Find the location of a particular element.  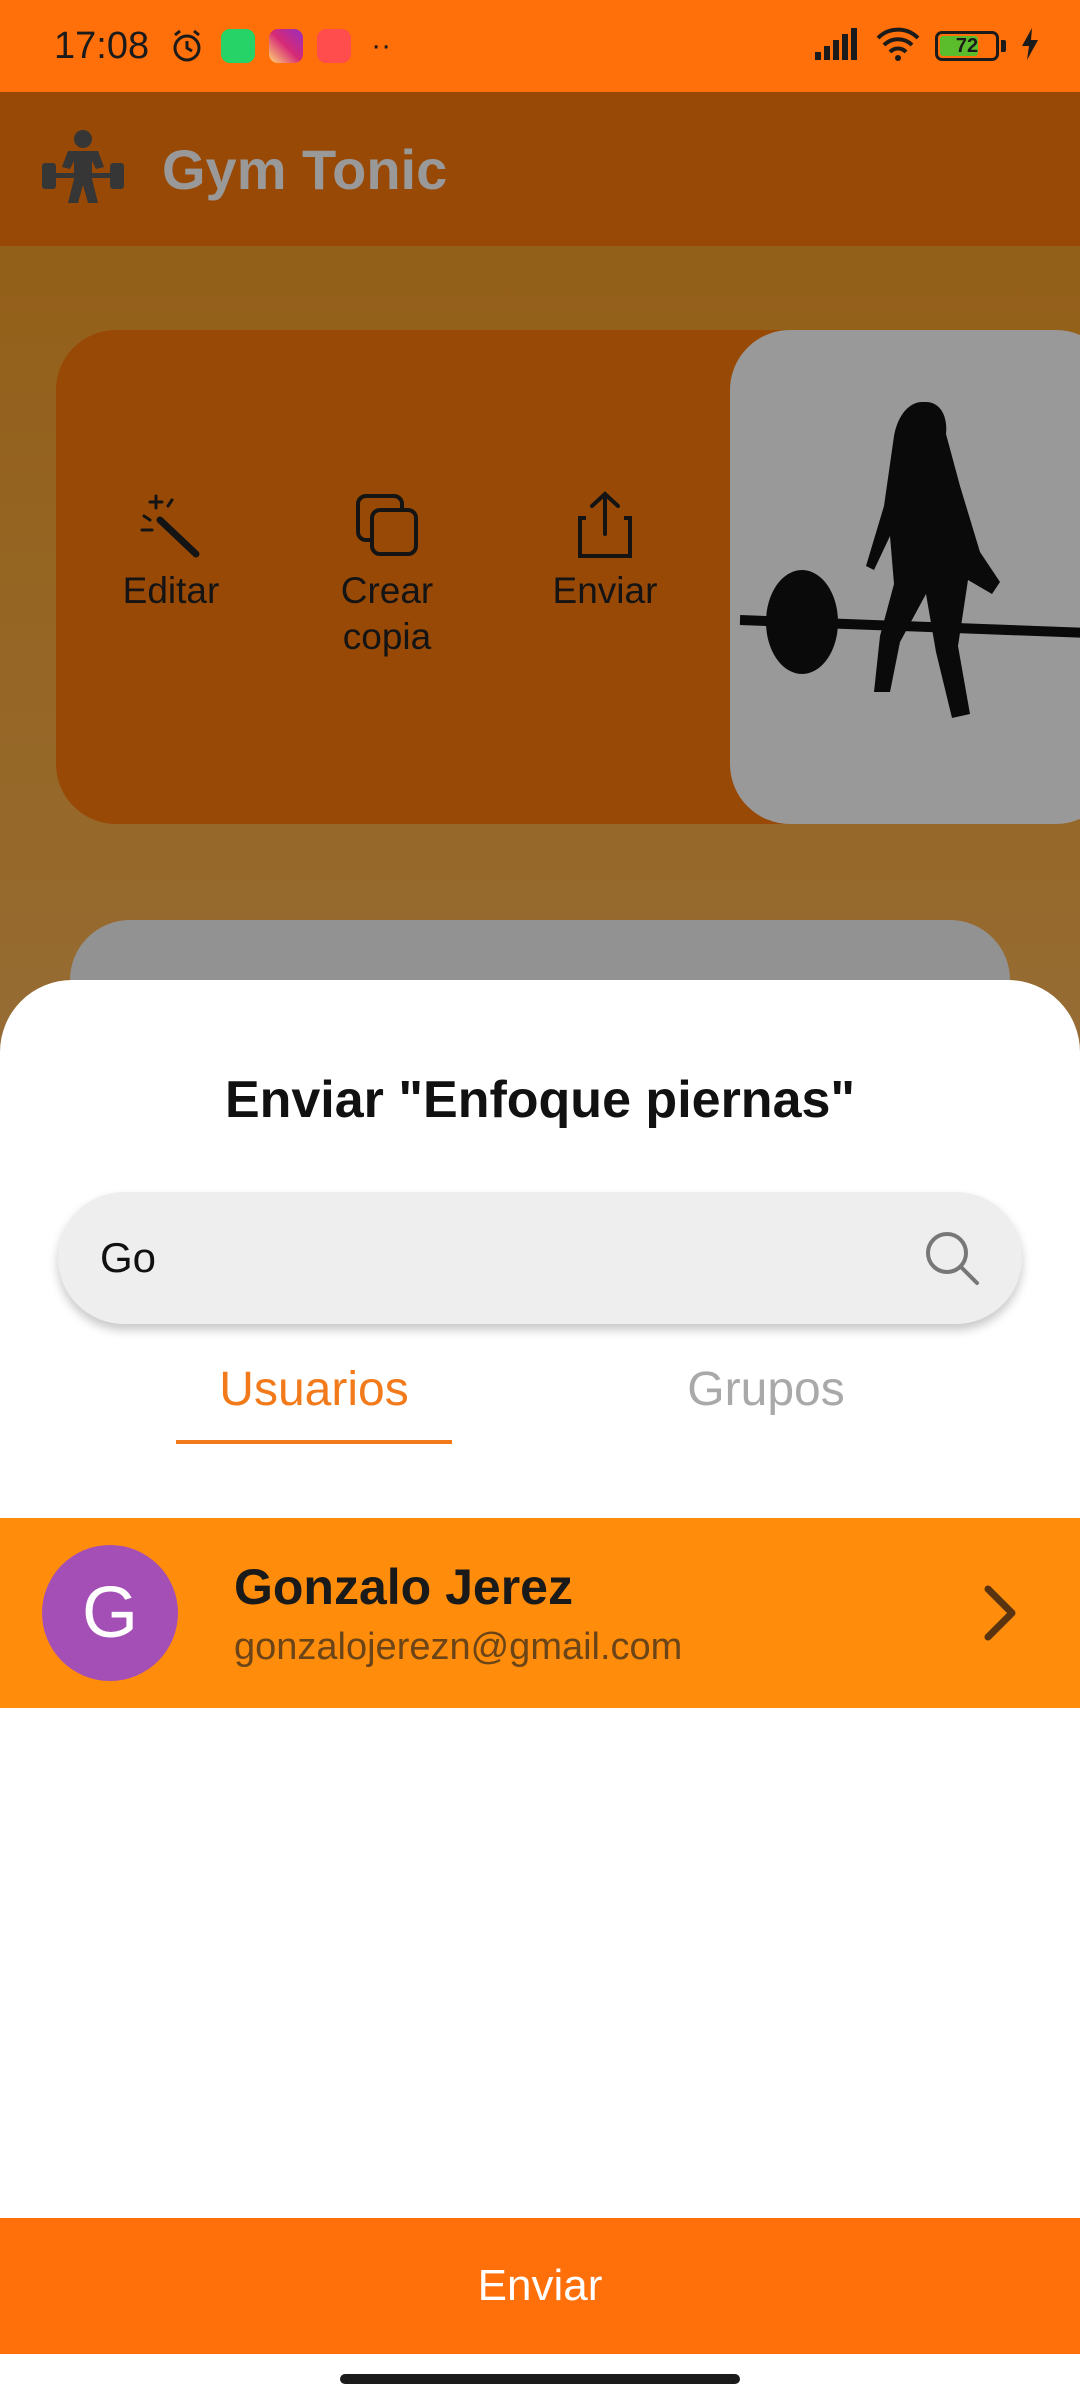

home-indicator is located at coordinates (540, 2379).